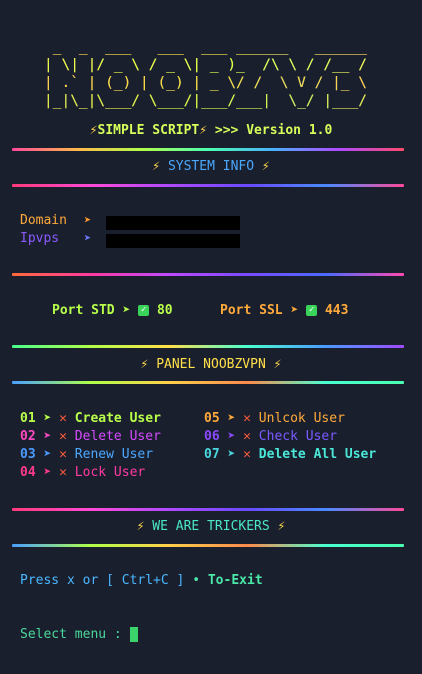 The image size is (422, 674). What do you see at coordinates (206, 101) in the screenshot?
I see `ascii-line-4: |_|\_|\___/ \___/|___/___| \_/ |___/` at bounding box center [206, 101].